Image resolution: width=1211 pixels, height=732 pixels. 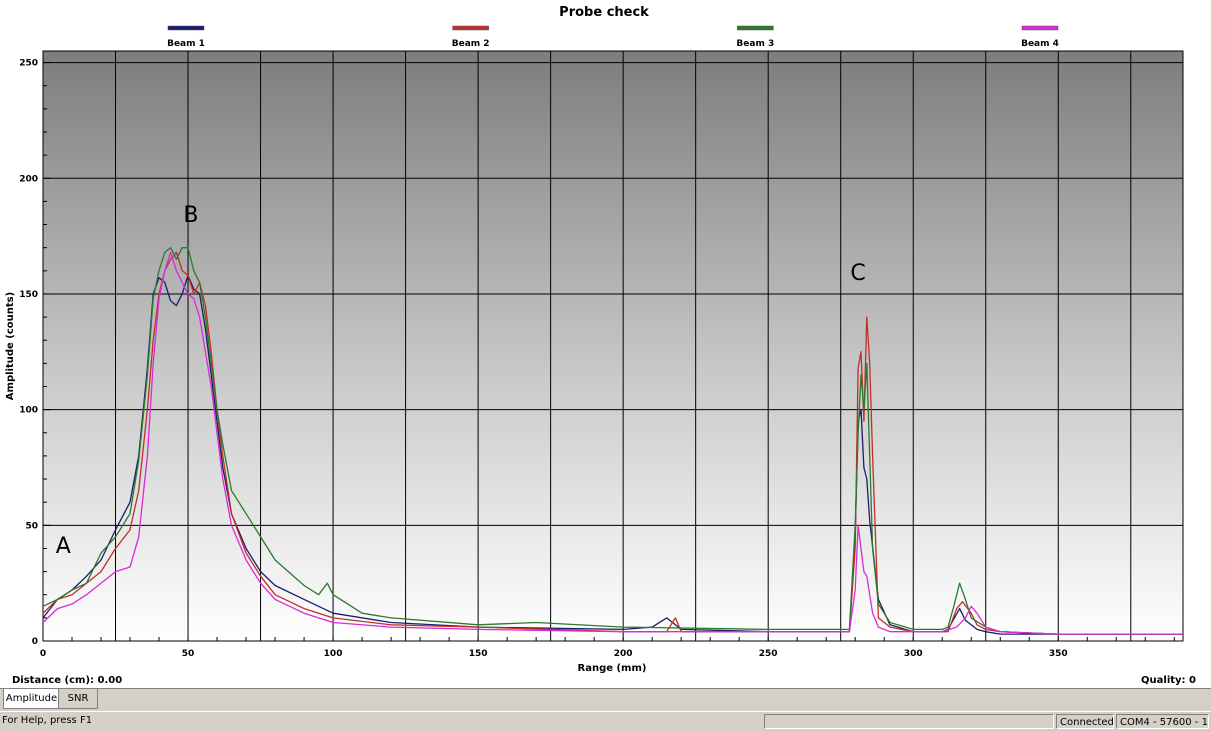 What do you see at coordinates (31, 699) in the screenshot?
I see `tab-amplitude: Amplitude` at bounding box center [31, 699].